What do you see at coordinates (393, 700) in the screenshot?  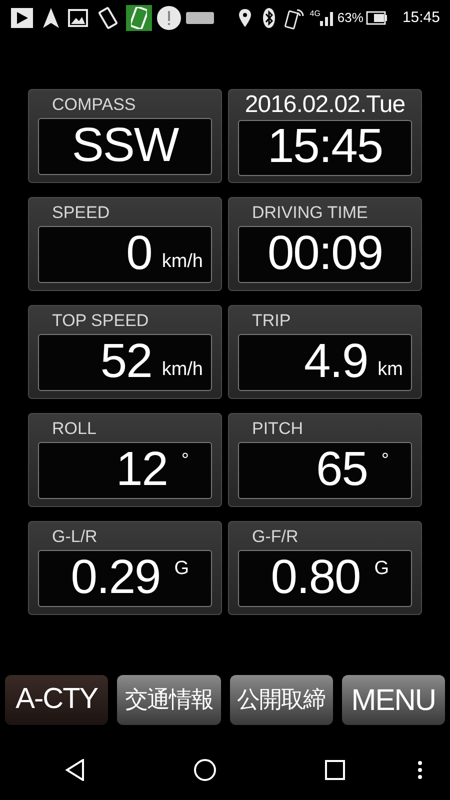 I see `nav-button: MENU` at bounding box center [393, 700].